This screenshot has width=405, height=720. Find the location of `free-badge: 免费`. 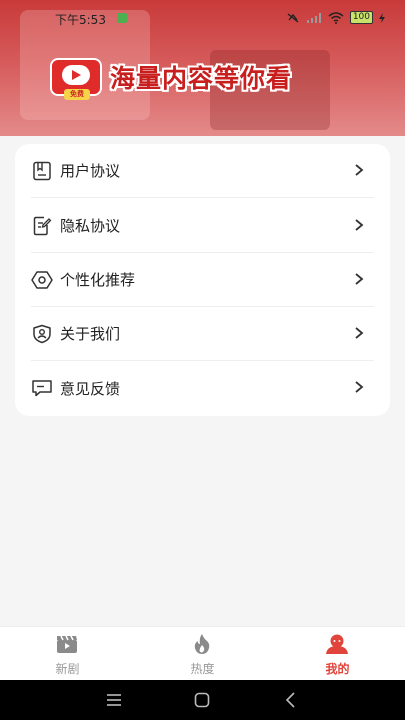

free-badge: 免费 is located at coordinates (77, 94).